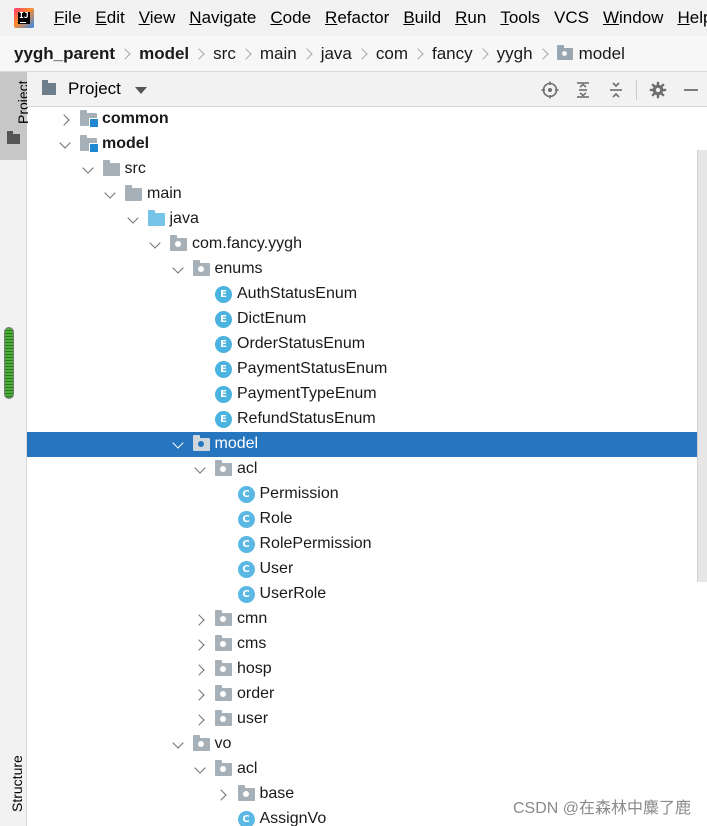 The width and height of the screenshot is (707, 826). I want to click on menu-item-build: Build, so click(422, 18).